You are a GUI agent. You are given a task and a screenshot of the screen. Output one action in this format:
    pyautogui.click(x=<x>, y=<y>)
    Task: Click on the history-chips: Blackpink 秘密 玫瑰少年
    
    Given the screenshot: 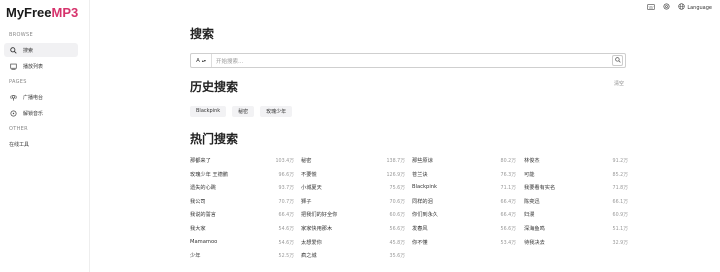 What is the action you would take?
    pyautogui.click(x=241, y=111)
    